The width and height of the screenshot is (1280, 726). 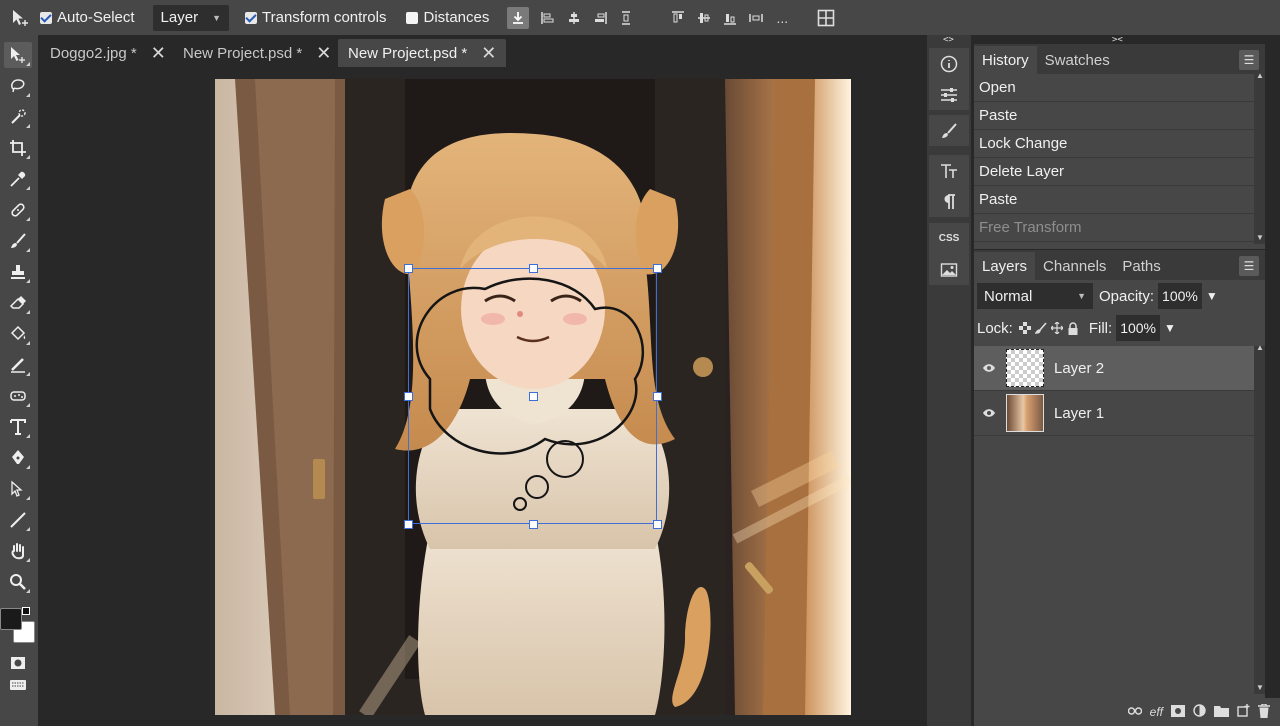 What do you see at coordinates (18, 117) in the screenshot?
I see `quick-select-tool-button` at bounding box center [18, 117].